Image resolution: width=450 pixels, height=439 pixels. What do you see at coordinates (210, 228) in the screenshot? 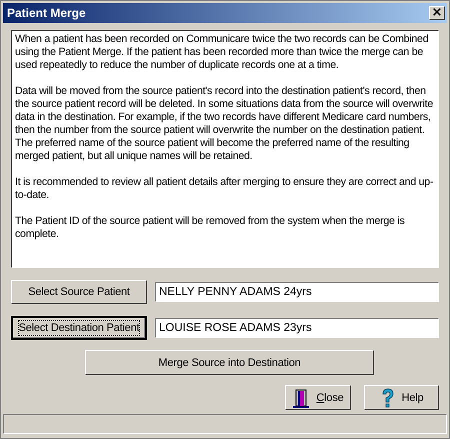
I see `description-paragraph: The Patient ID of the source patient will be removed from the system when the merge is complete.` at bounding box center [210, 228].